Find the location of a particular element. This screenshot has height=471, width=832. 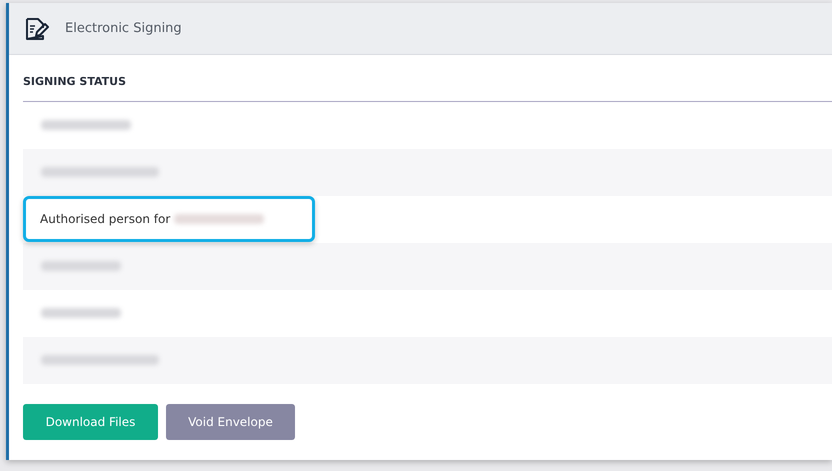

action-button: Void Envelope is located at coordinates (230, 422).